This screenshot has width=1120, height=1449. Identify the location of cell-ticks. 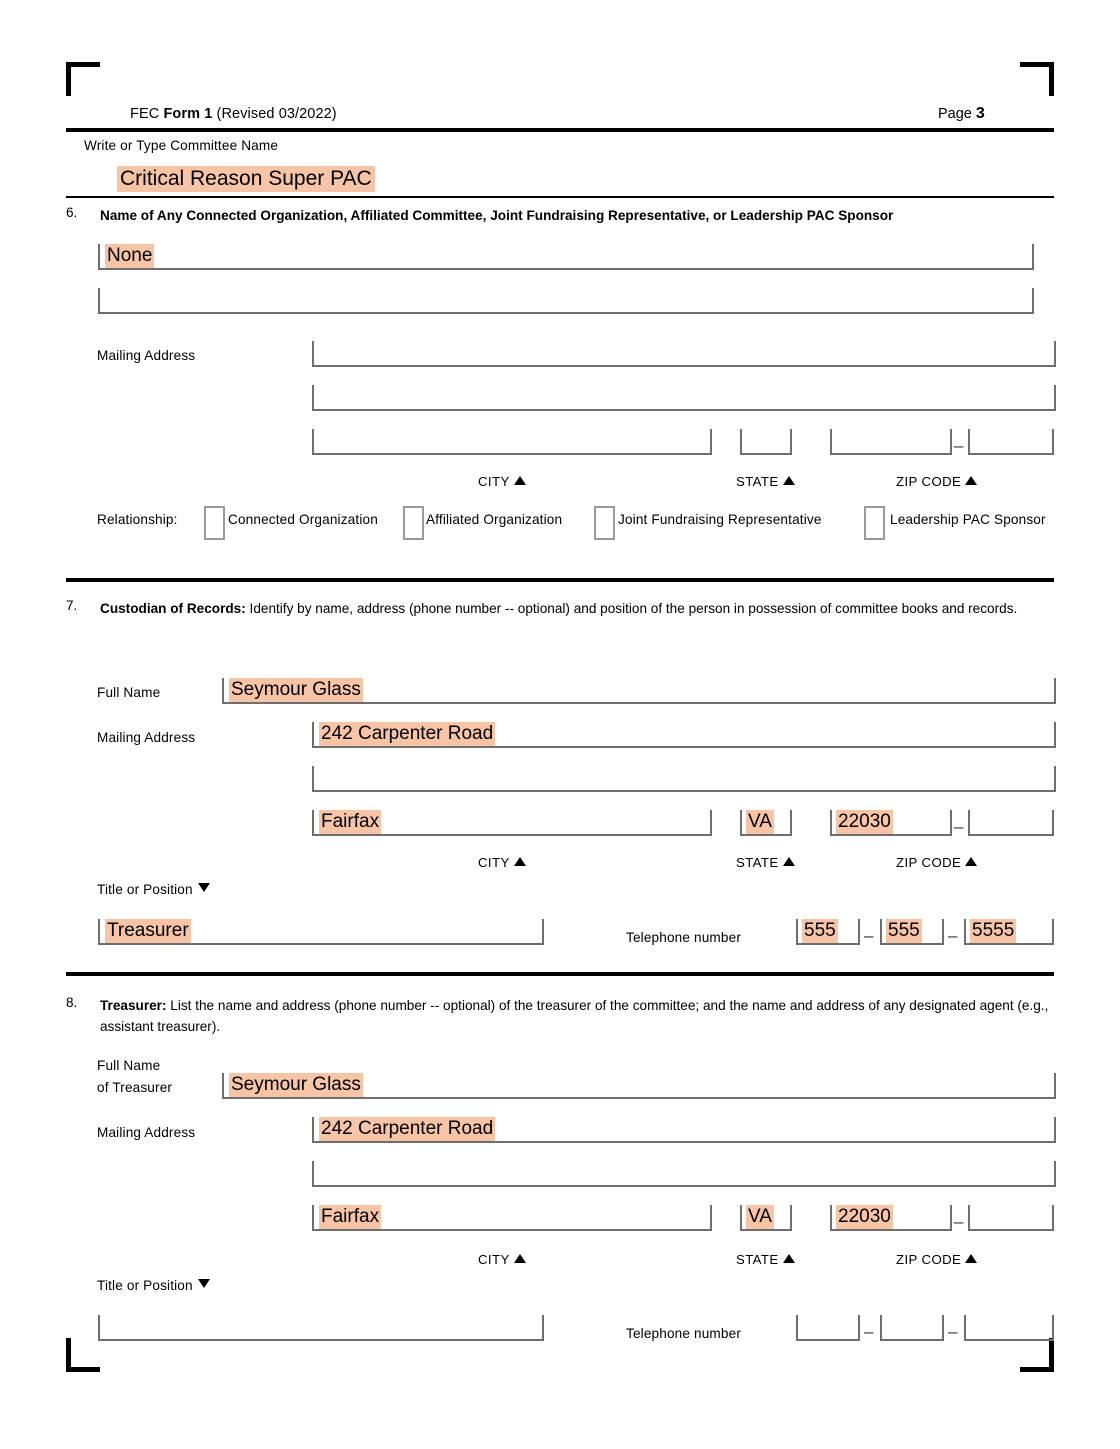
(912, 1335).